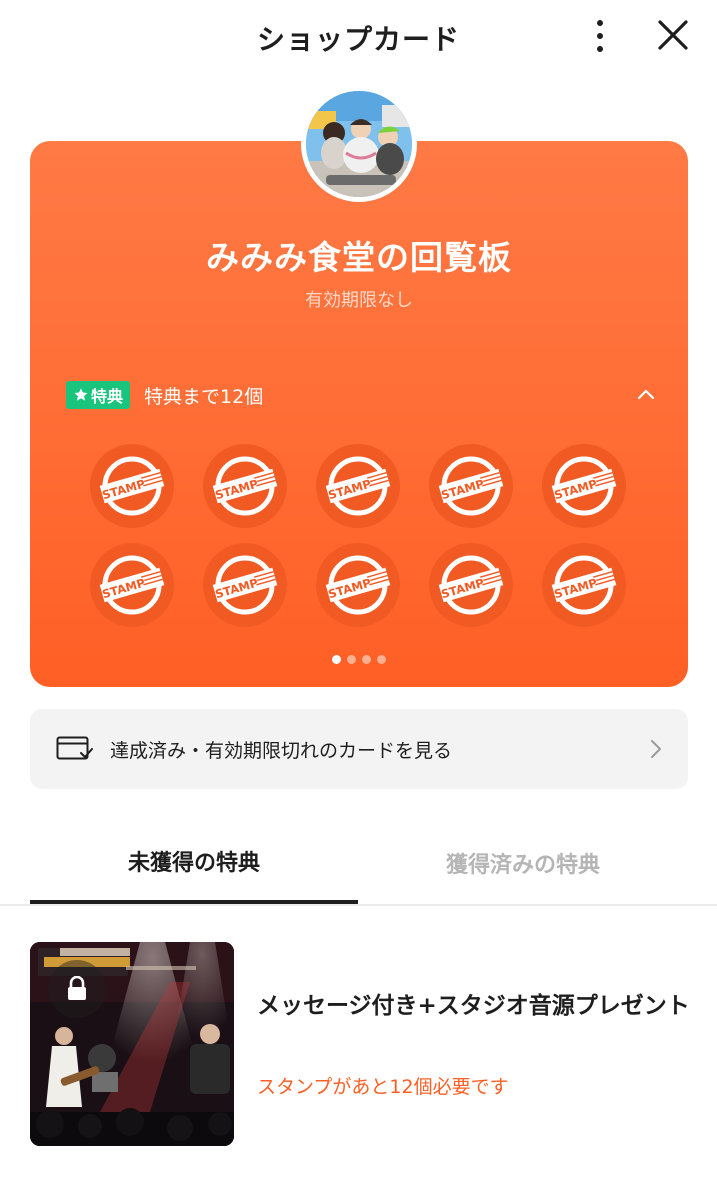  I want to click on close-icon, so click(673, 35).